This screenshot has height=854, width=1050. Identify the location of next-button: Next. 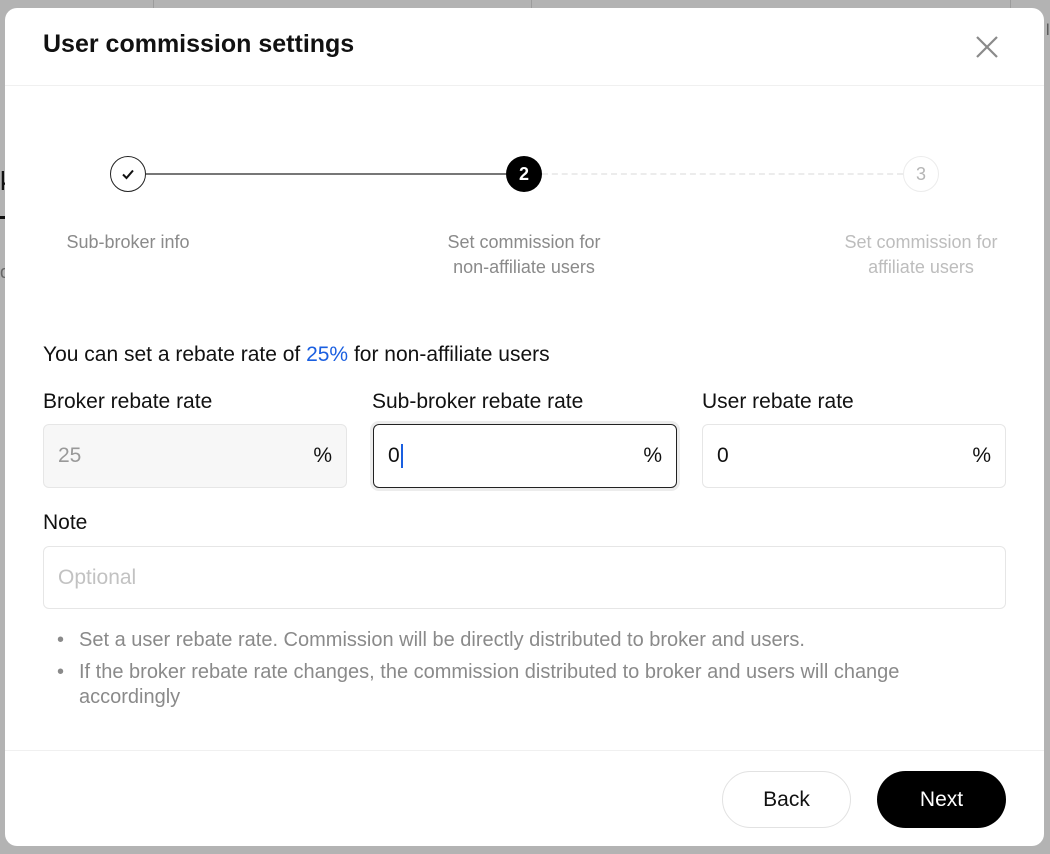
(941, 799).